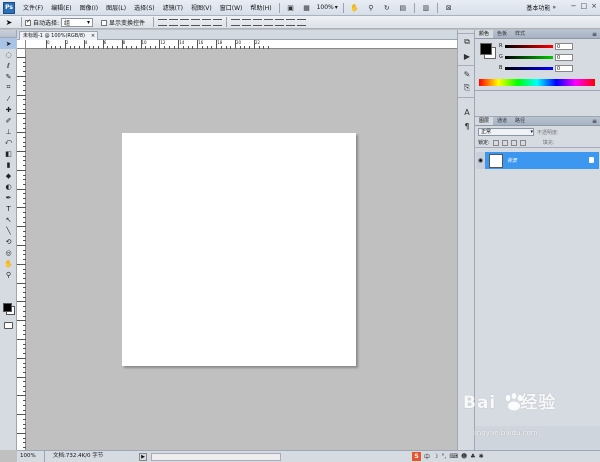 The image size is (600, 462). I want to click on tab-styles: 样式, so click(520, 34).